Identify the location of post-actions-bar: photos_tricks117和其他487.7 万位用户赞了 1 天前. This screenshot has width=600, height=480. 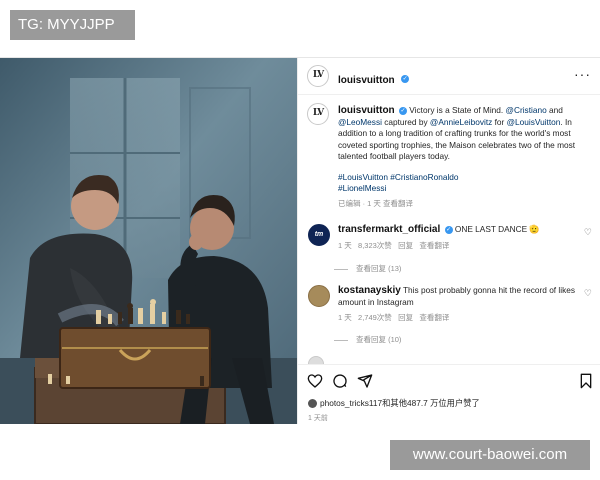
(449, 394).